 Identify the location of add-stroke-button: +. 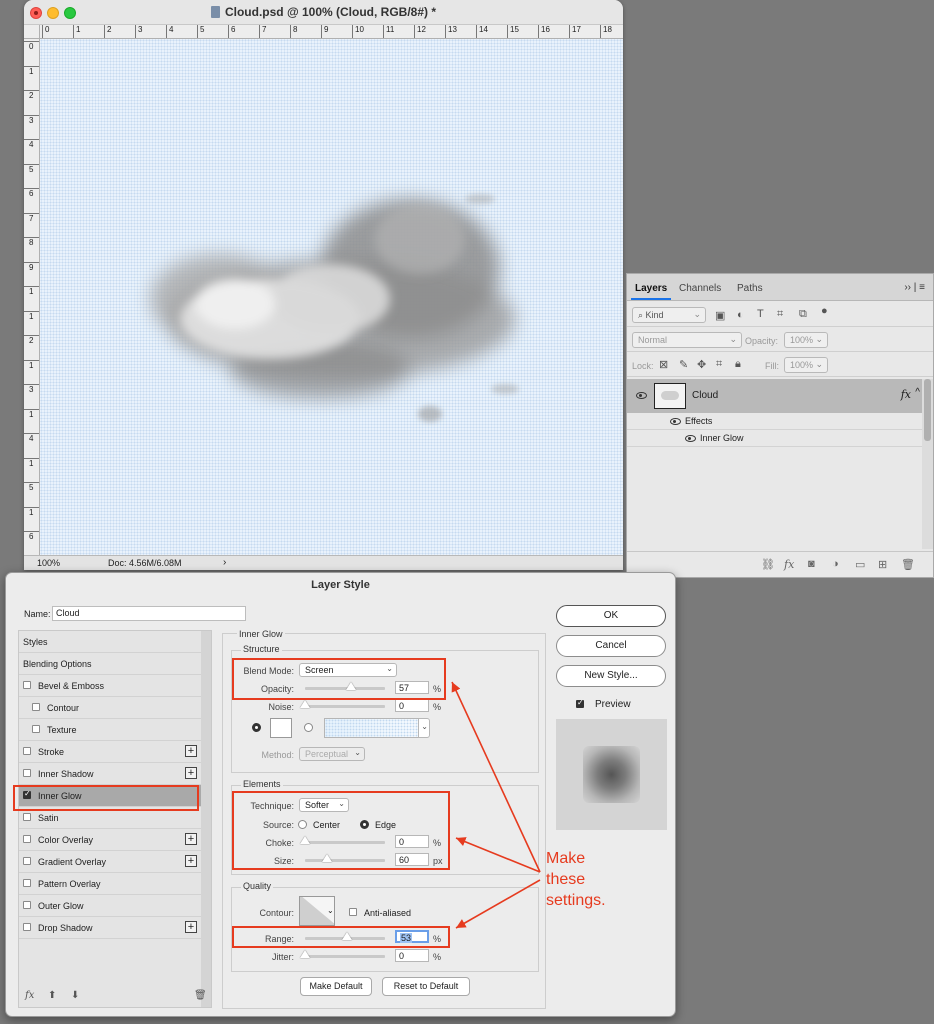
(191, 751).